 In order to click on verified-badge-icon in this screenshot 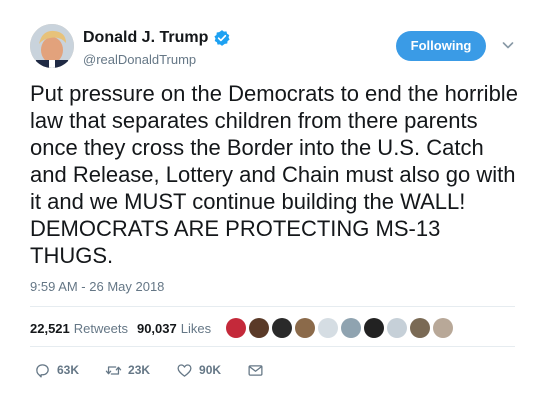, I will do `click(222, 38)`.